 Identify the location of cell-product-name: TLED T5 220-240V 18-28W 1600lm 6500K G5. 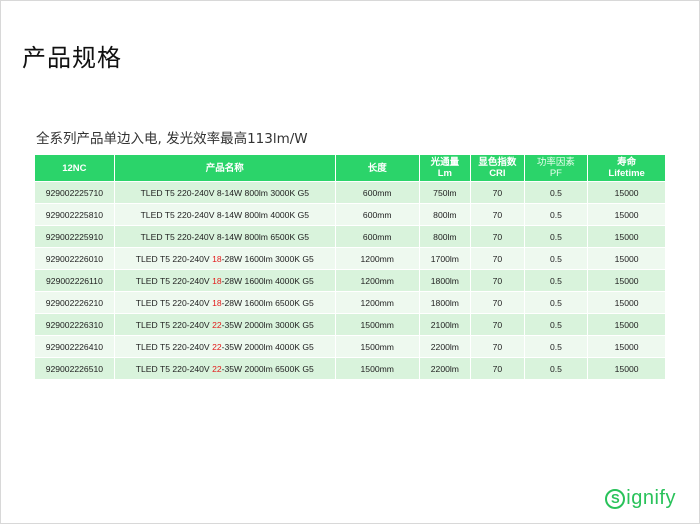
(224, 302).